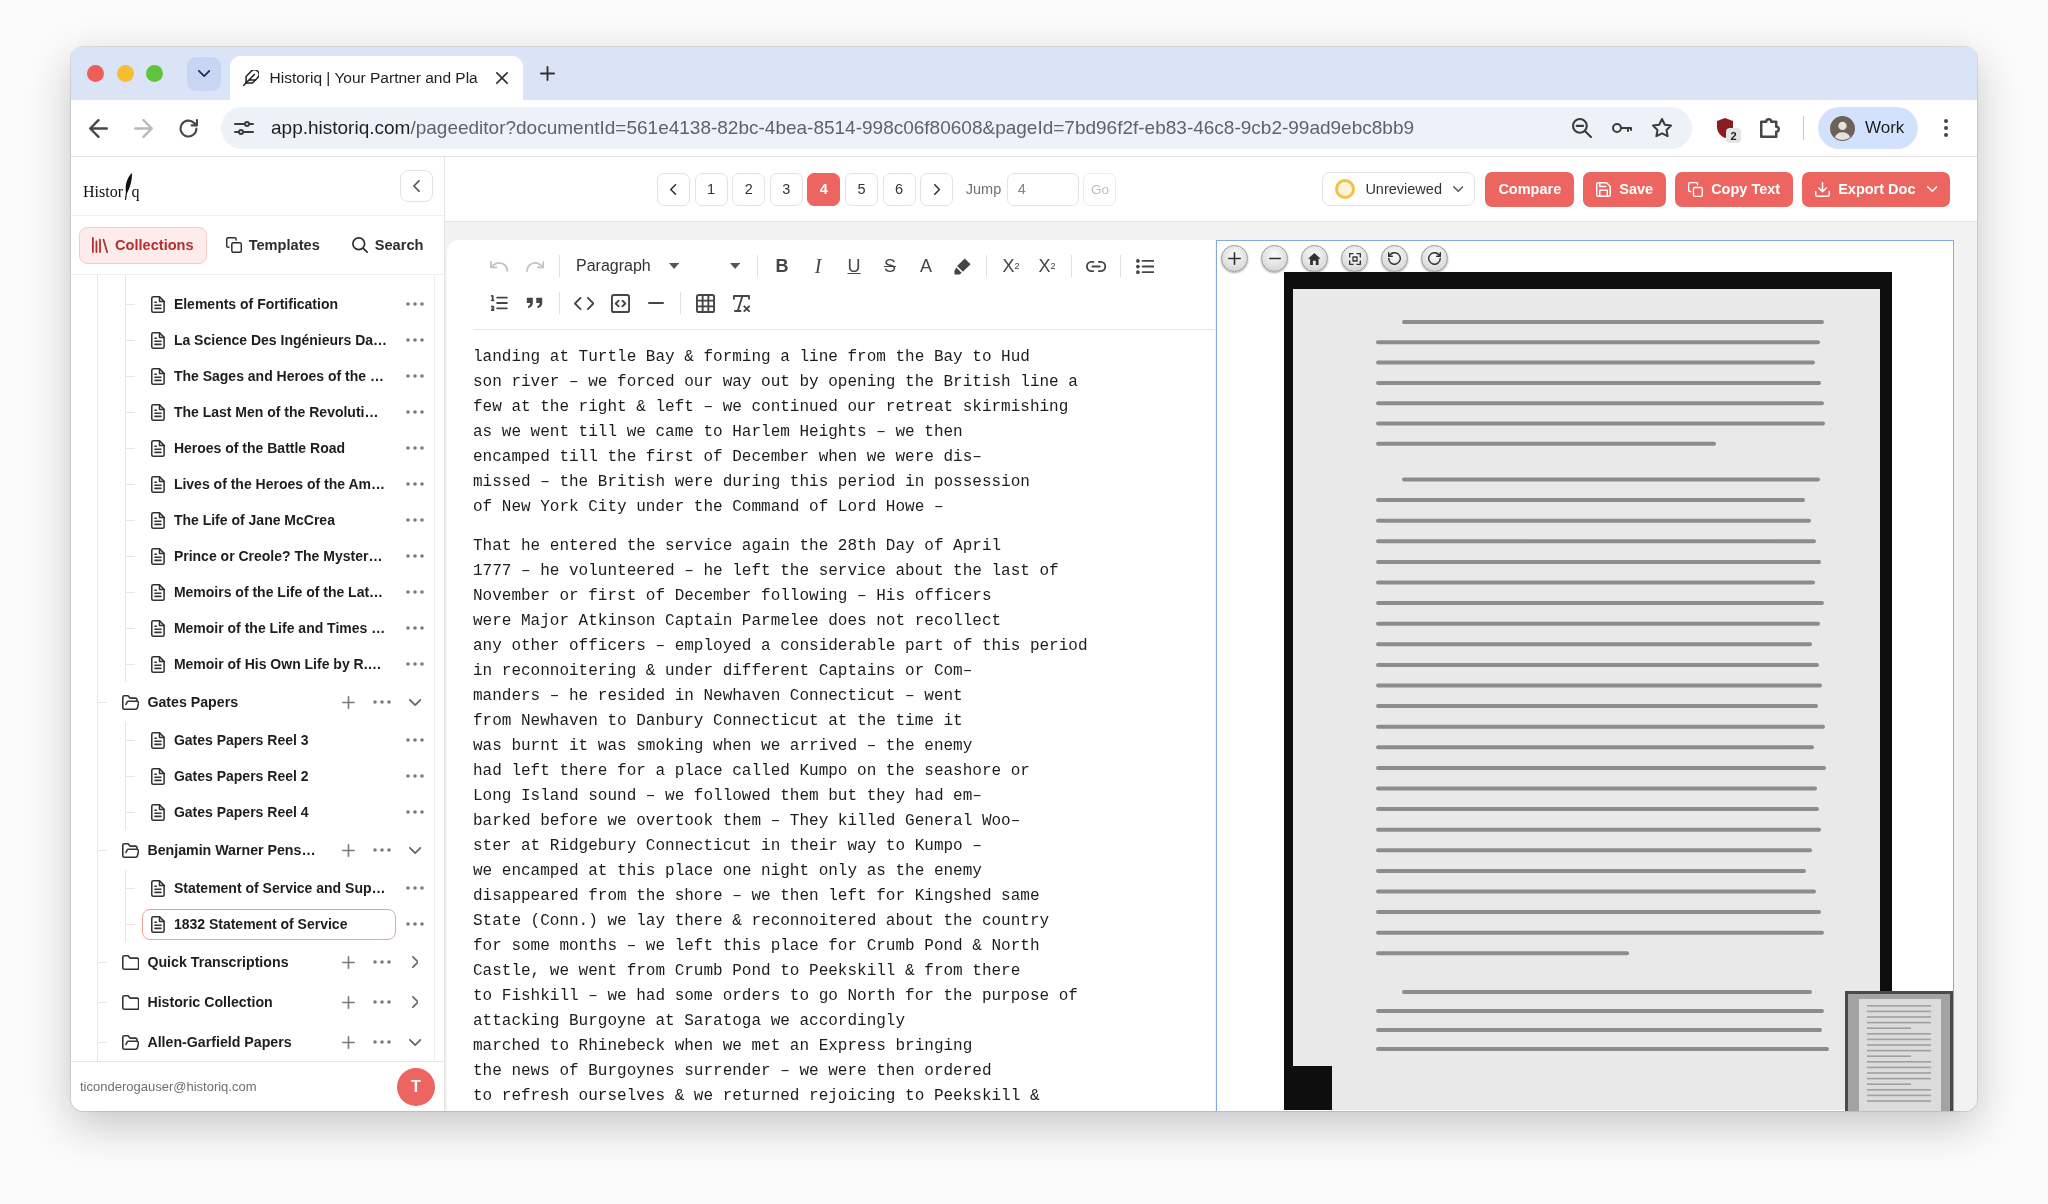  I want to click on sidebar-tab: Templates, so click(272, 245).